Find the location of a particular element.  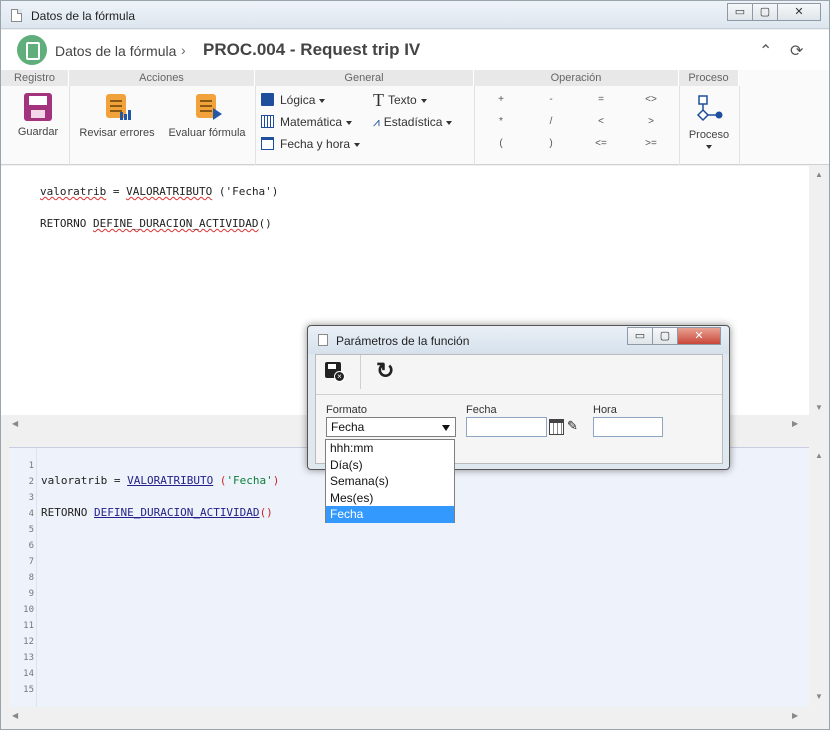

formato-option: Semana(s) is located at coordinates (390, 481).